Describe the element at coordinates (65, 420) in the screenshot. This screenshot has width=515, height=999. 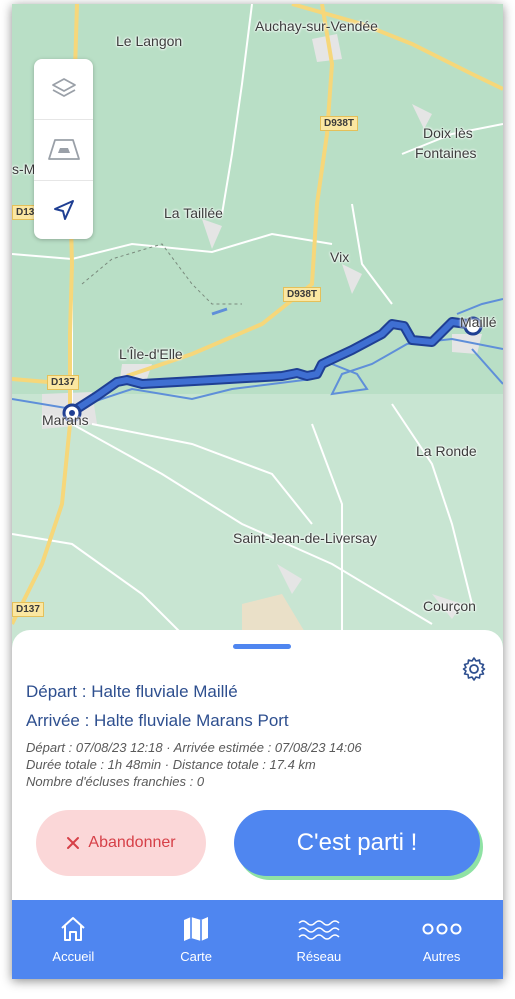
I see `place-label: Marans` at that location.